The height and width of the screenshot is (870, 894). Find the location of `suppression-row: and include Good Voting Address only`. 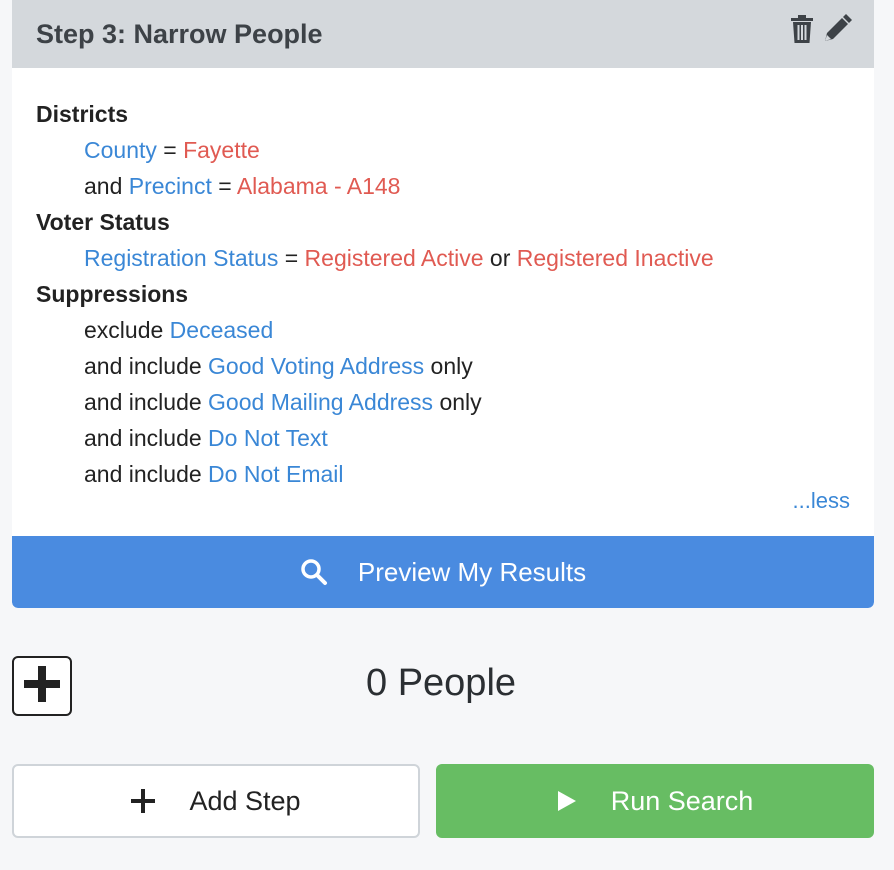

suppression-row: and include Good Voting Address only is located at coordinates (443, 366).